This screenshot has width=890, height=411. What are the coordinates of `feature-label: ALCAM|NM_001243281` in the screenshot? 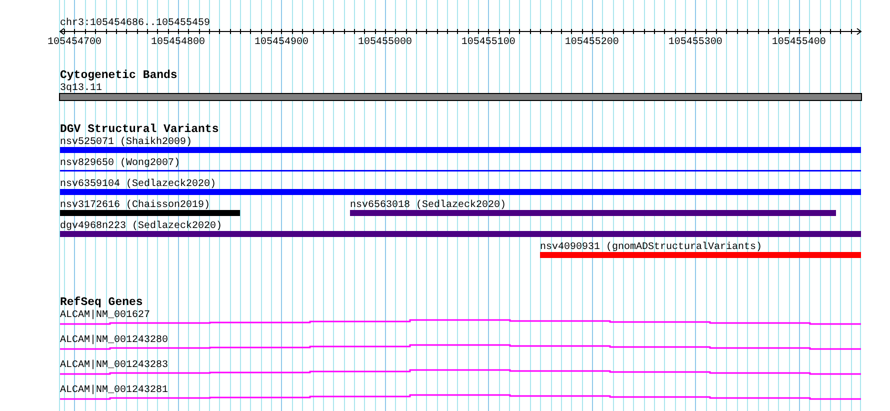 It's located at (114, 390).